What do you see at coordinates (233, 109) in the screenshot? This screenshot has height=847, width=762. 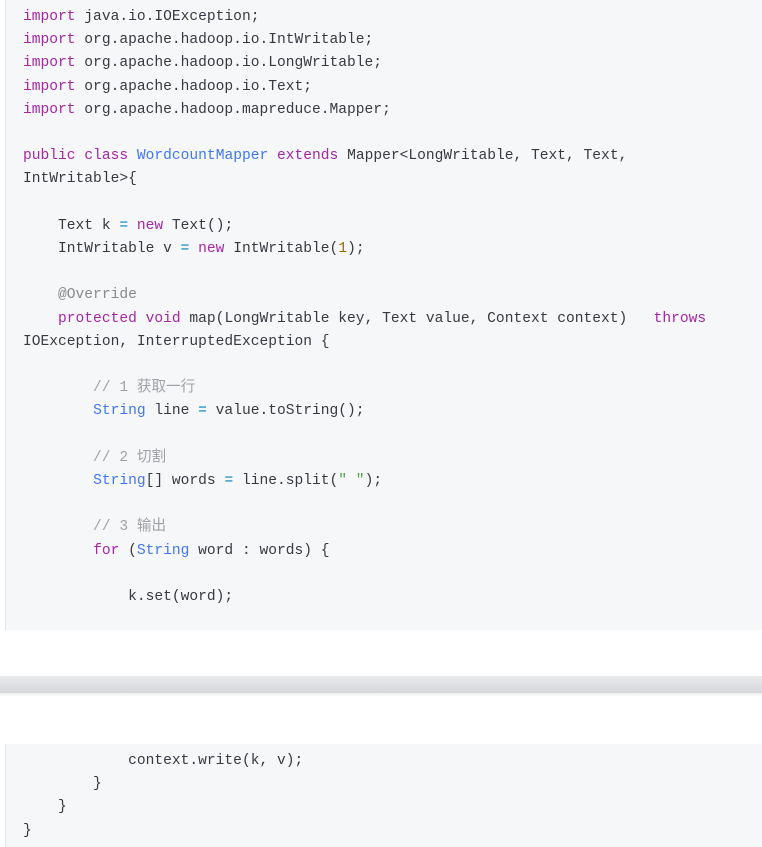 I see `code-token: org.apache.hadoop.mapreduce.Mapper;` at bounding box center [233, 109].